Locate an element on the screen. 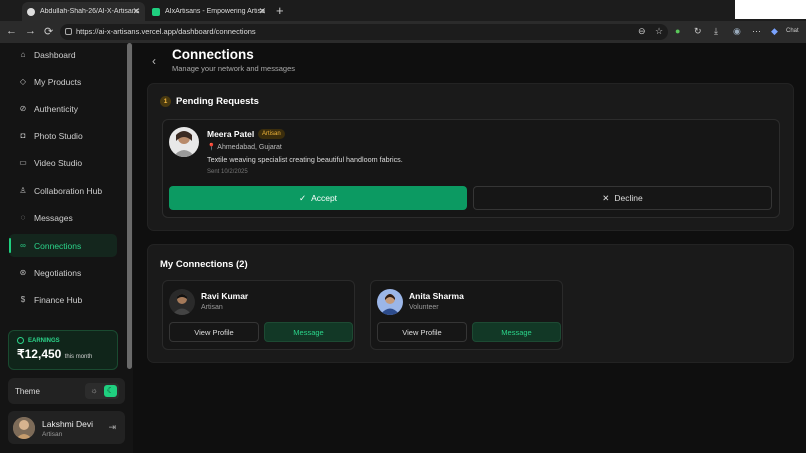 The image size is (806, 453). connection-role: Artisan is located at coordinates (212, 307).